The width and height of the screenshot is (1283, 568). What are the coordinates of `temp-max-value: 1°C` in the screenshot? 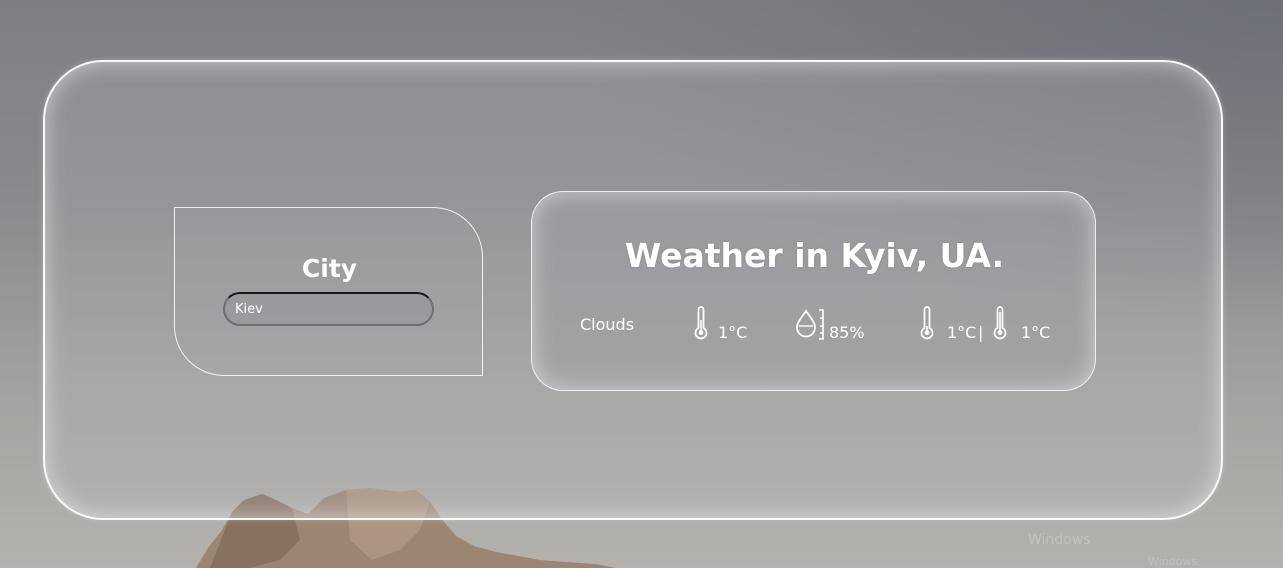 It's located at (1036, 332).